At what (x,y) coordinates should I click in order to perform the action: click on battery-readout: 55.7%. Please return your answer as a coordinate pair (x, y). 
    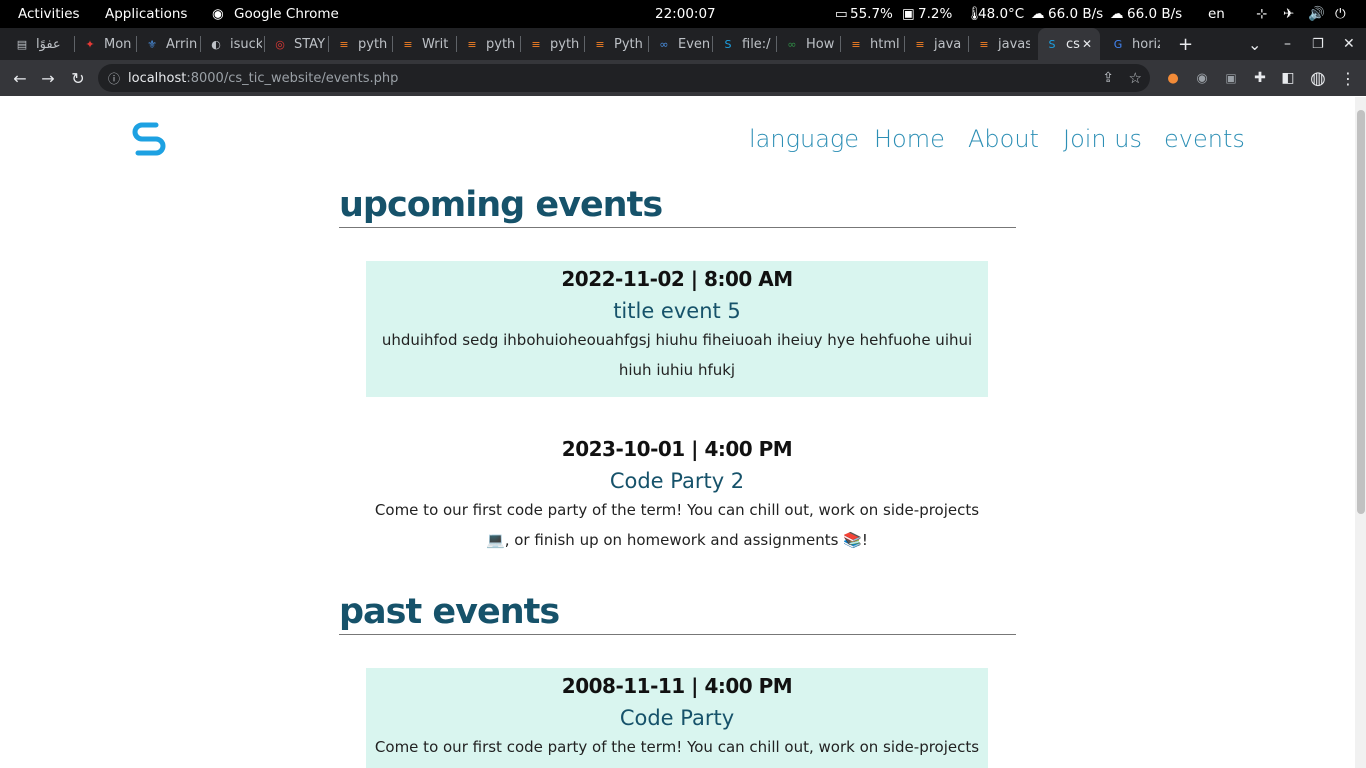
    Looking at the image, I should click on (871, 14).